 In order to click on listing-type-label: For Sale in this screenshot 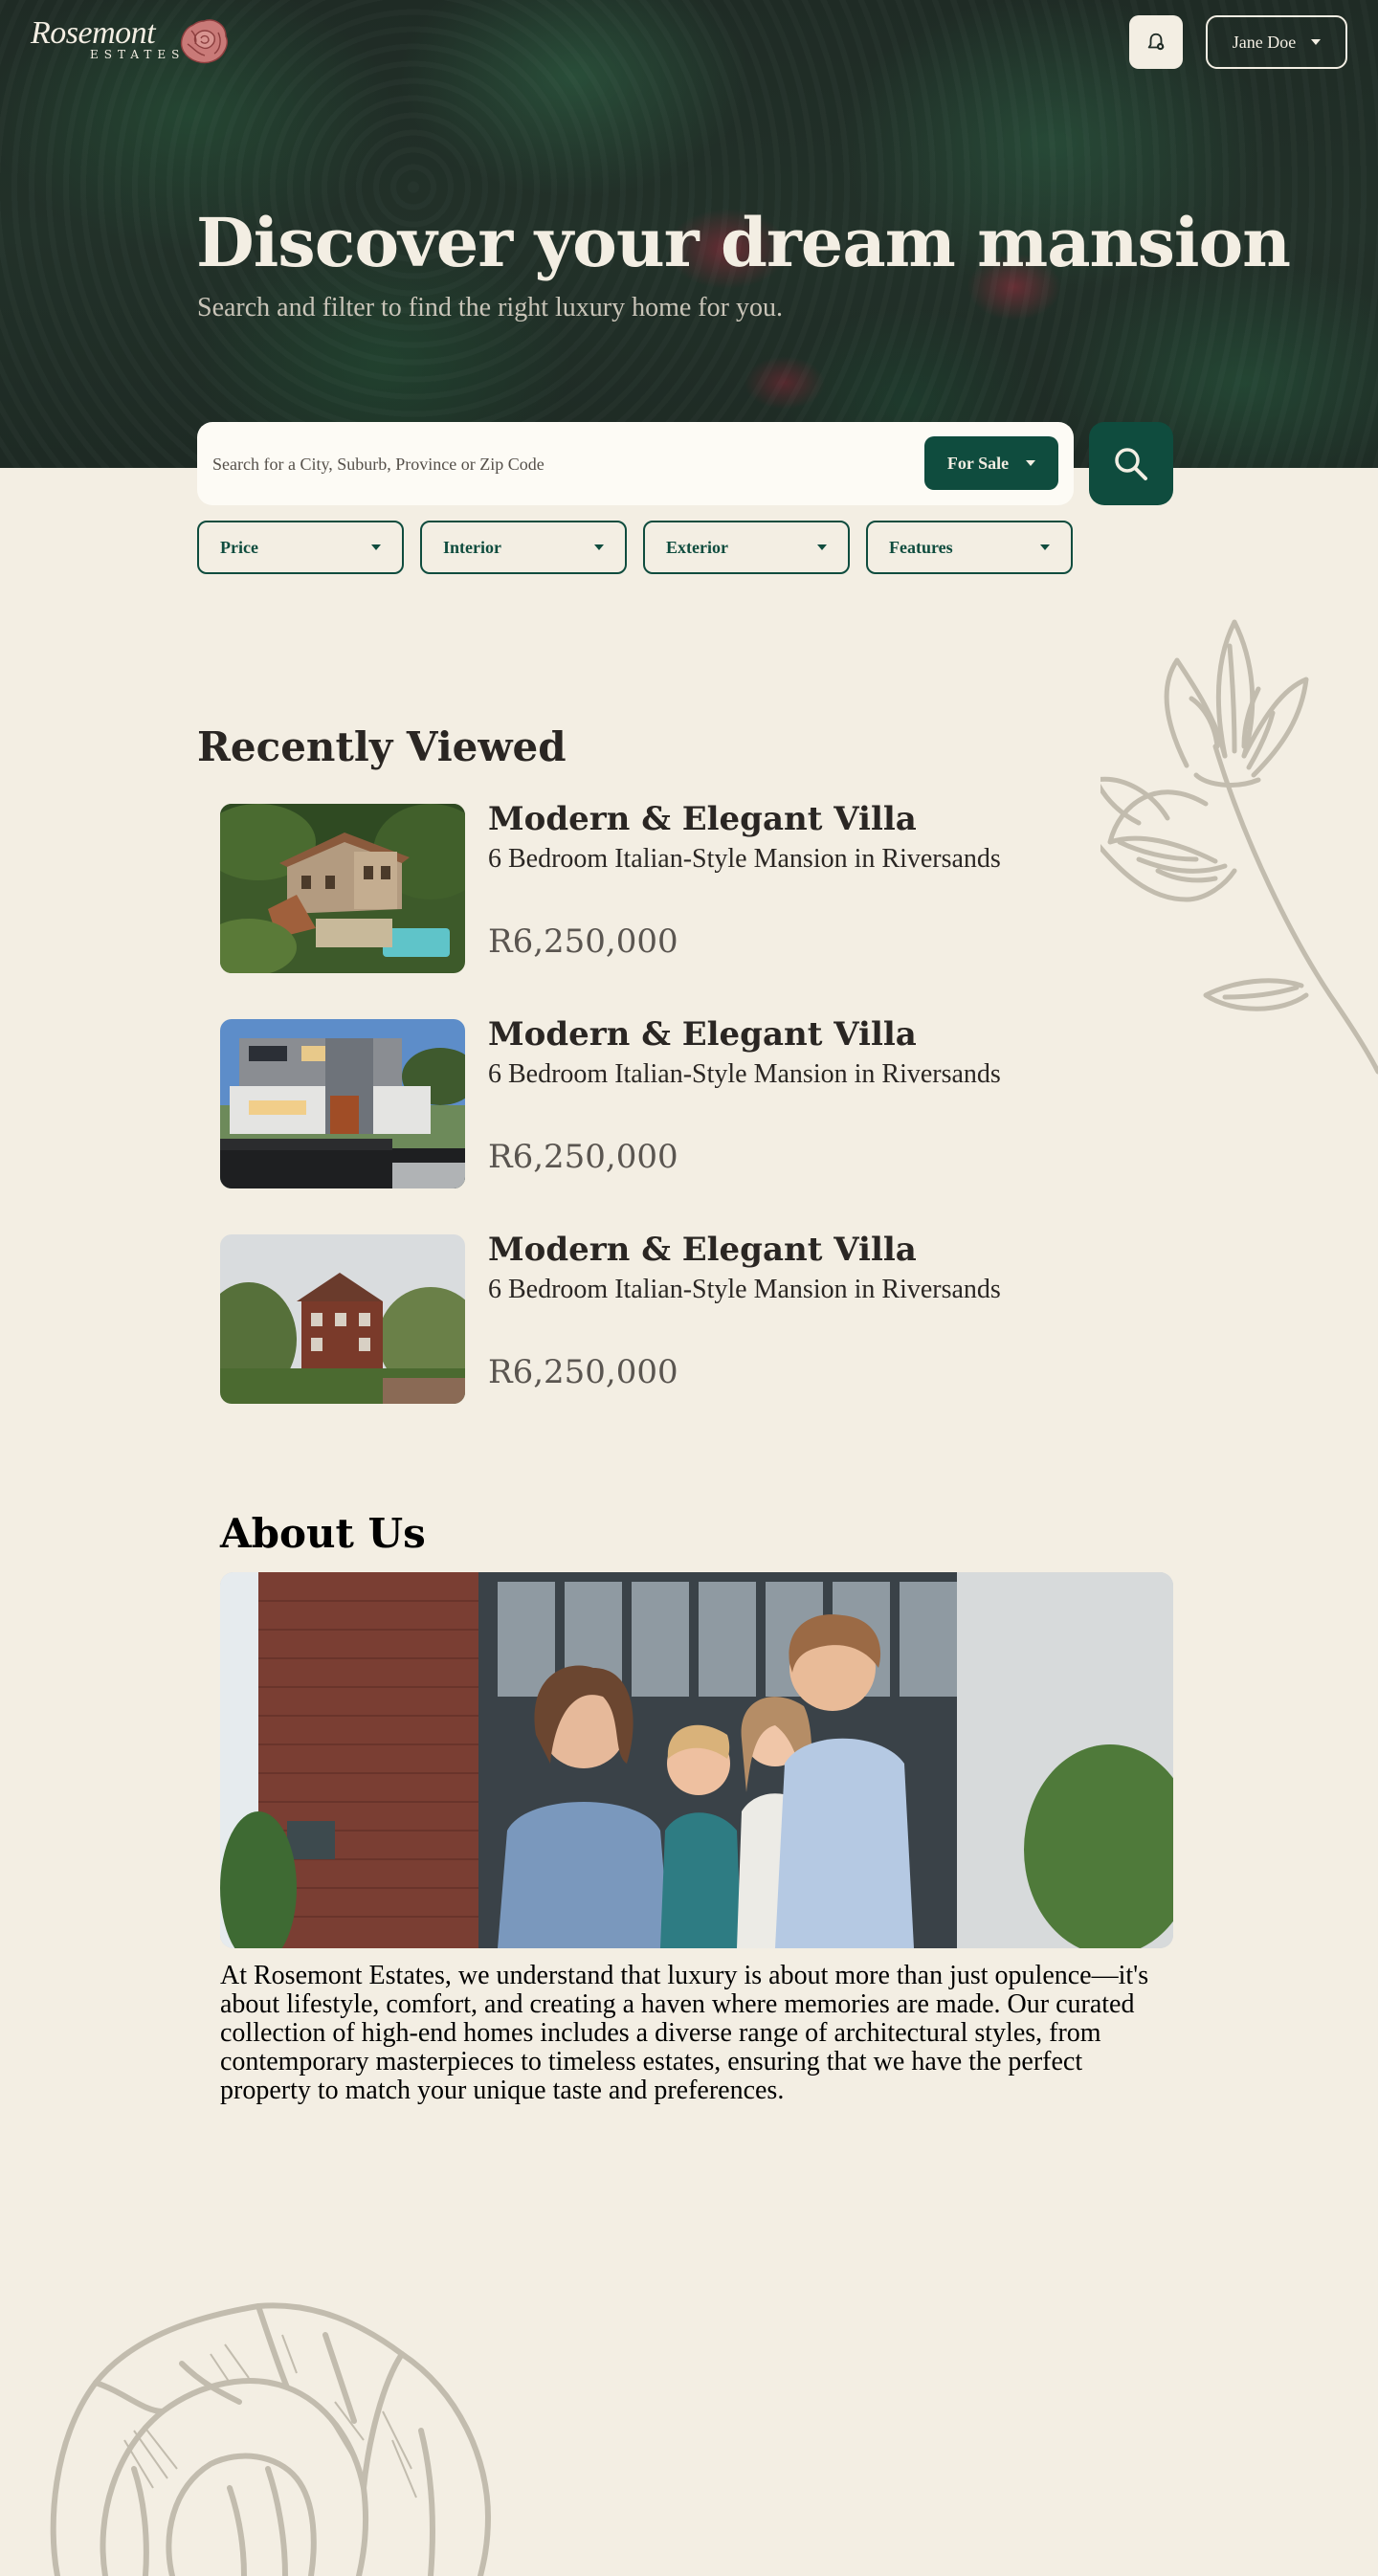, I will do `click(978, 463)`.